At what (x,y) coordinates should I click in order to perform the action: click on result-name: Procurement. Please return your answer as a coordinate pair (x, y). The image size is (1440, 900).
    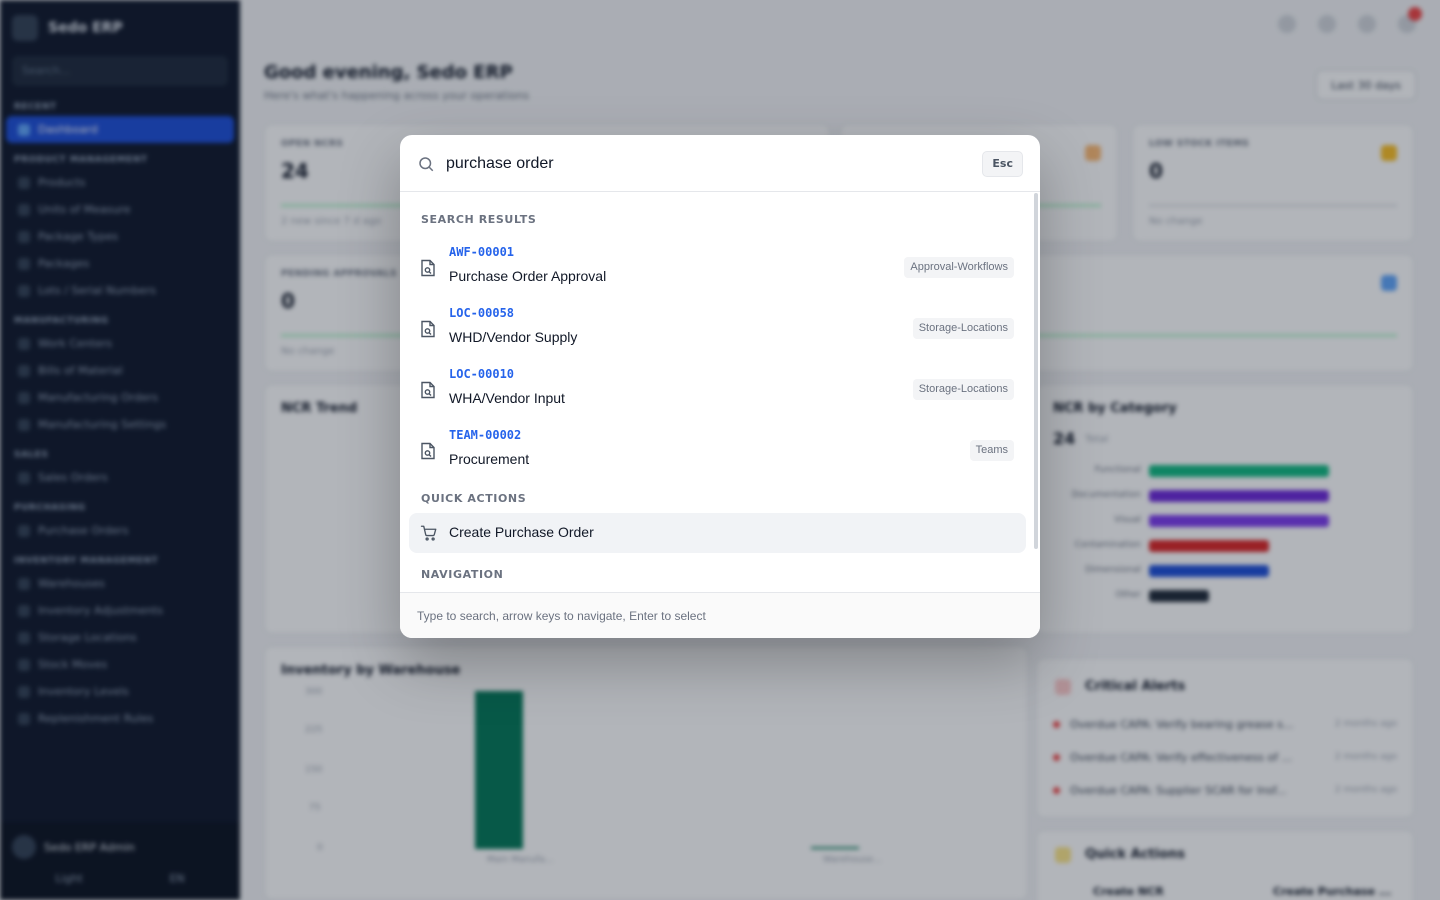
    Looking at the image, I should click on (489, 459).